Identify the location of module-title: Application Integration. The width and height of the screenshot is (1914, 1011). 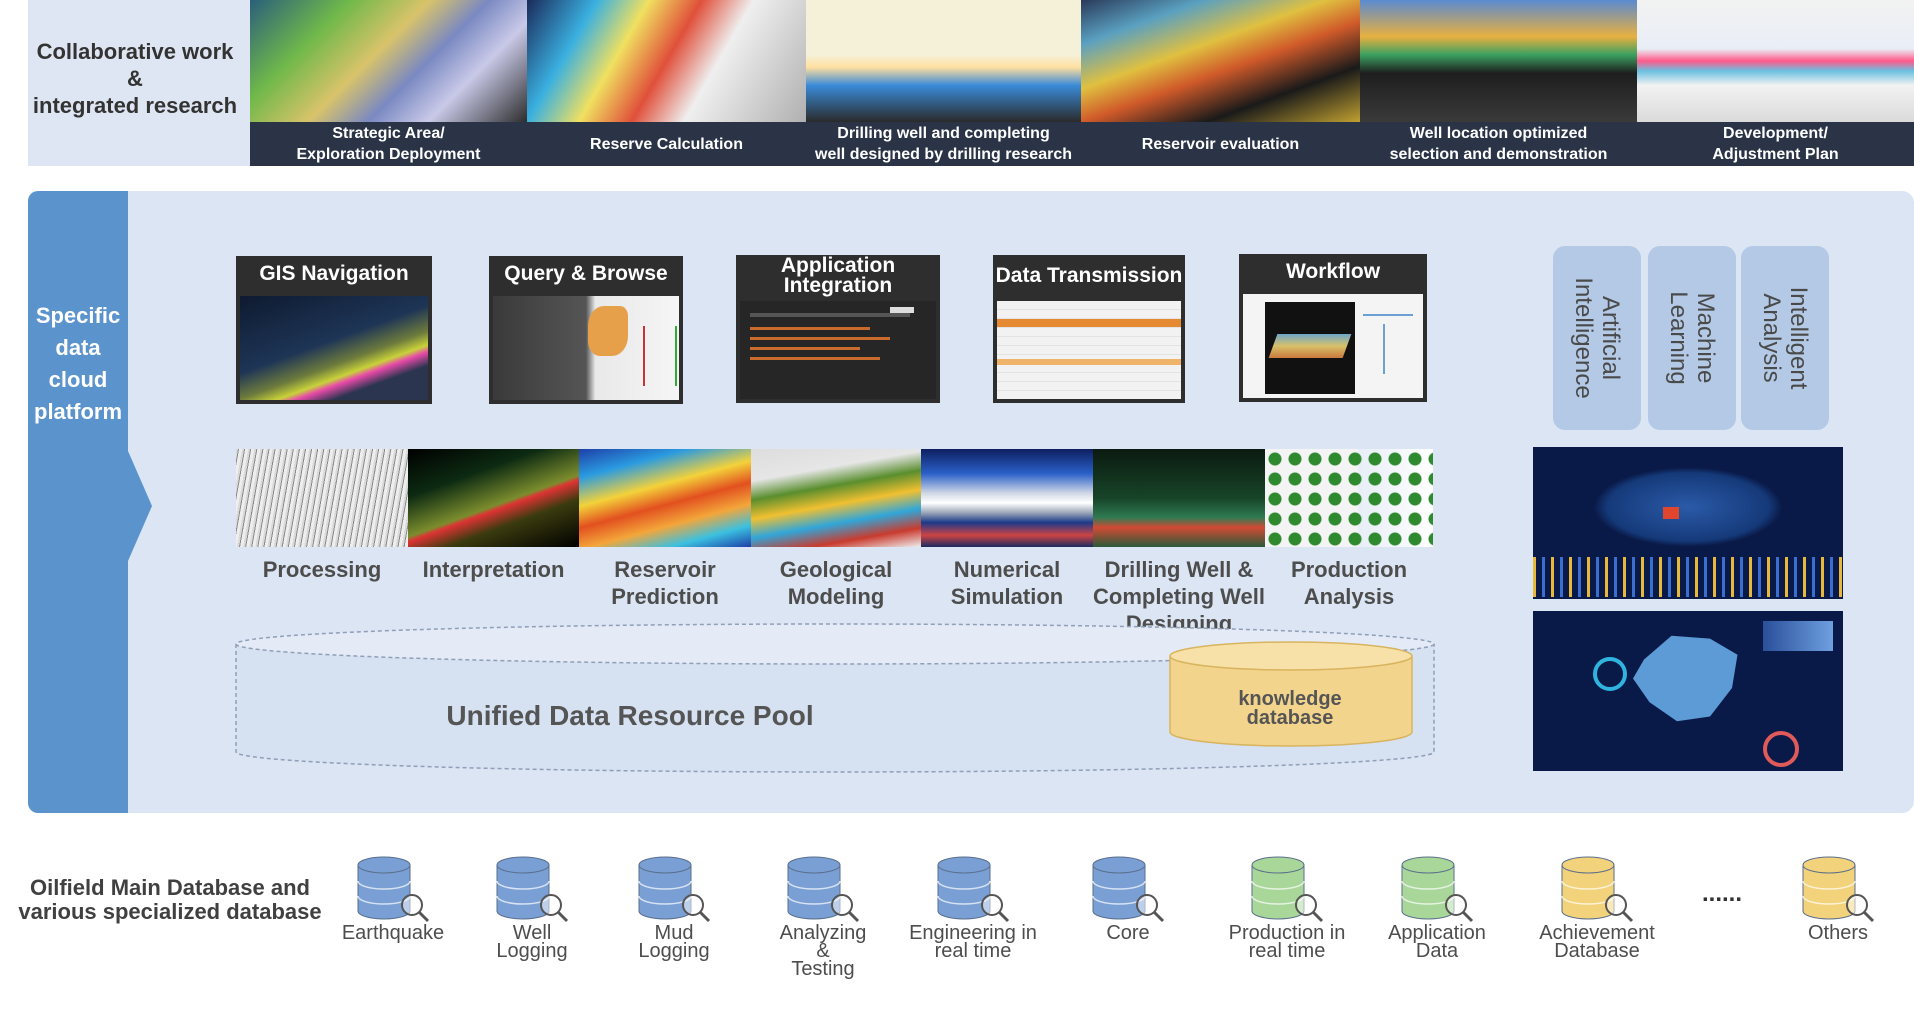
(838, 276).